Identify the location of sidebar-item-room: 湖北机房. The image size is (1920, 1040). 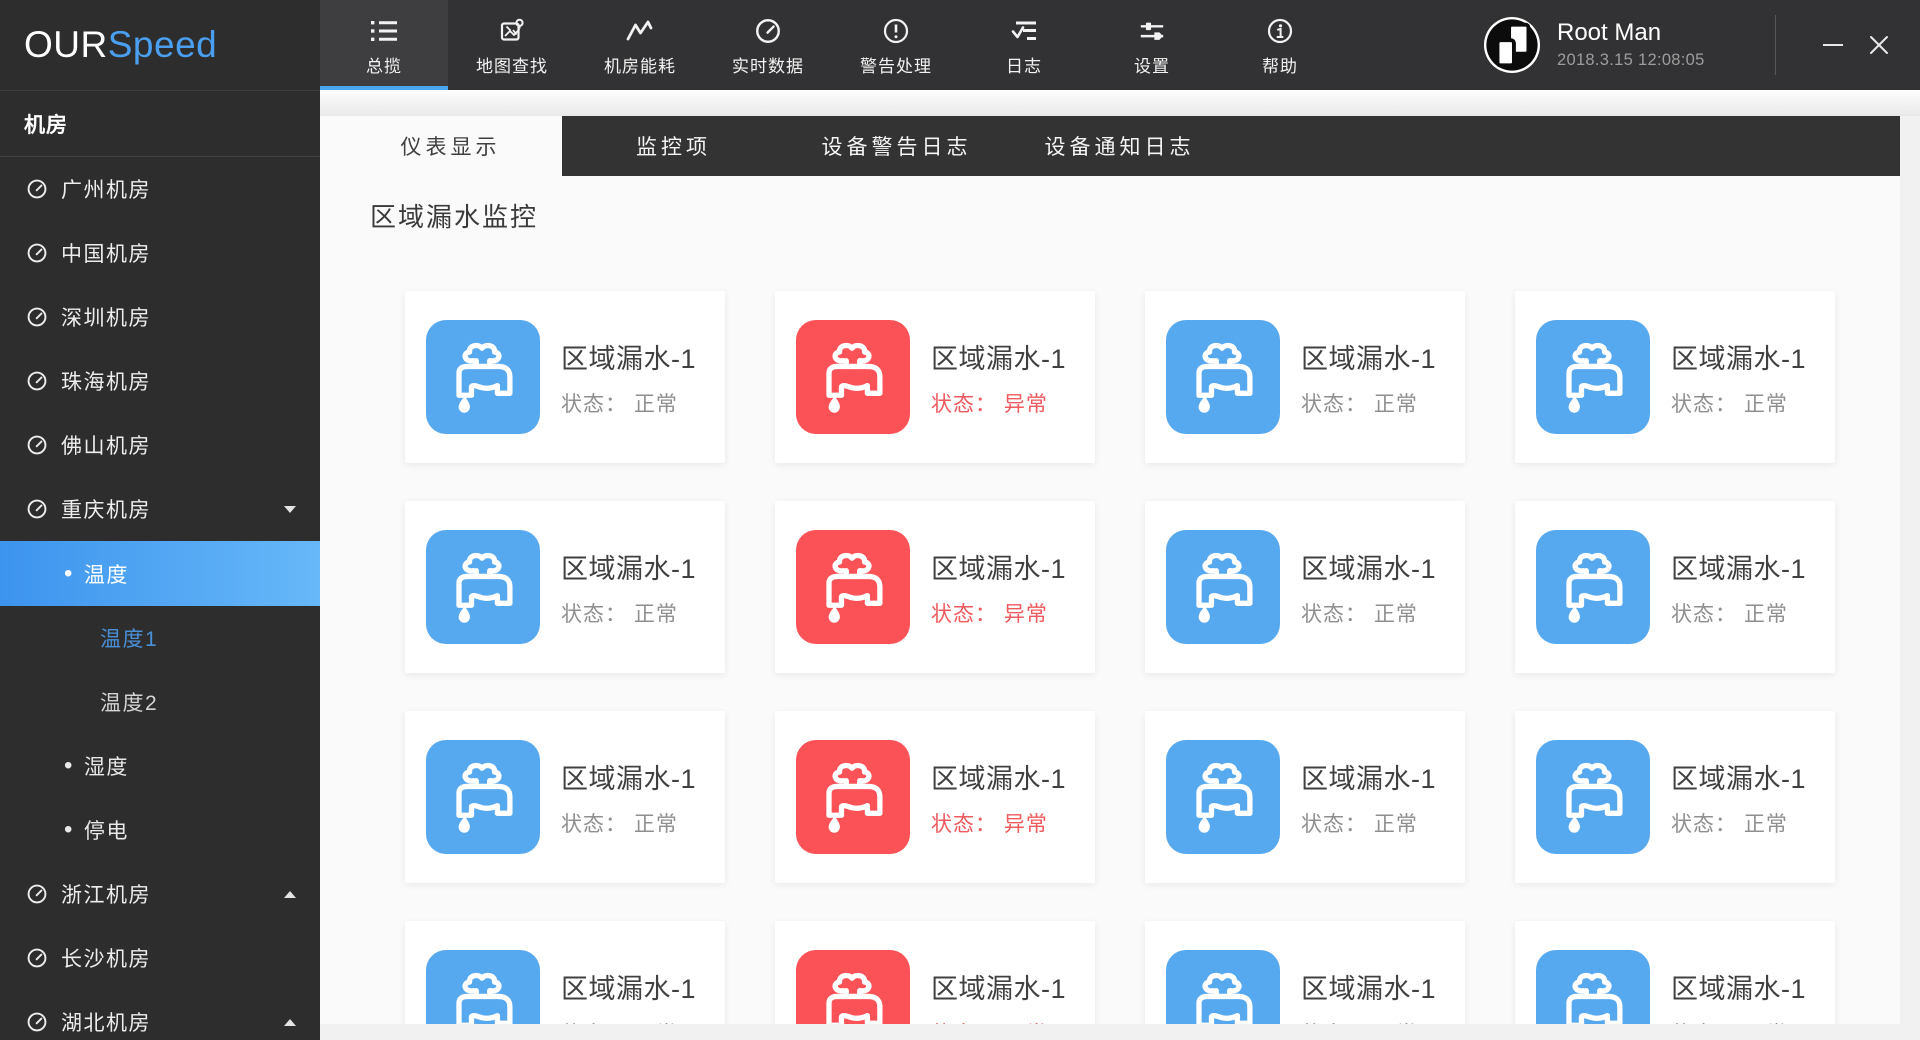
(160, 1015).